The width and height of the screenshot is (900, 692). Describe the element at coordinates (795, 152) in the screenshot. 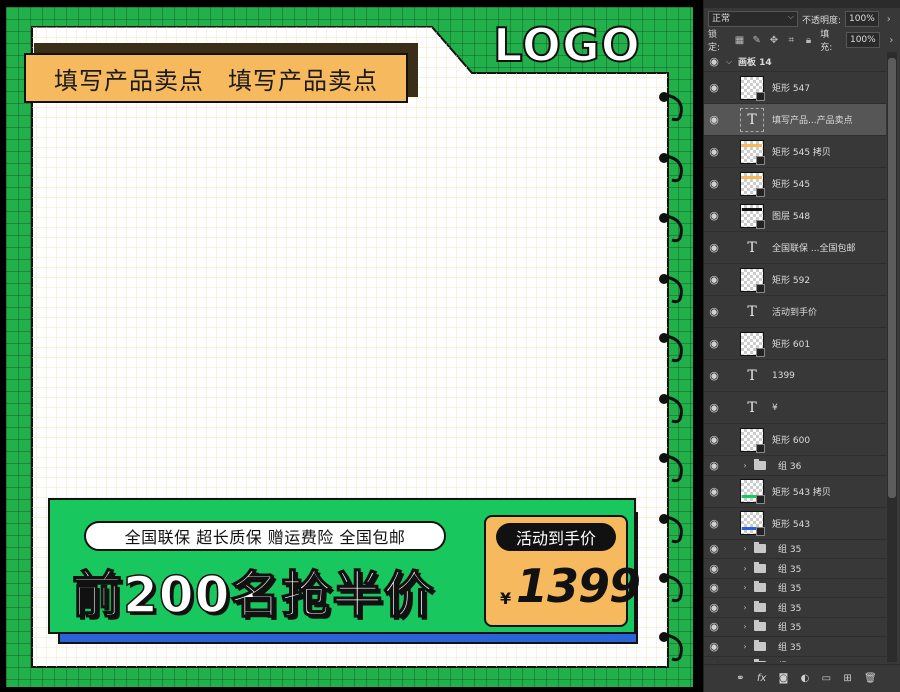

I see `layer-row: ◉ 矩形 545 拷贝` at that location.